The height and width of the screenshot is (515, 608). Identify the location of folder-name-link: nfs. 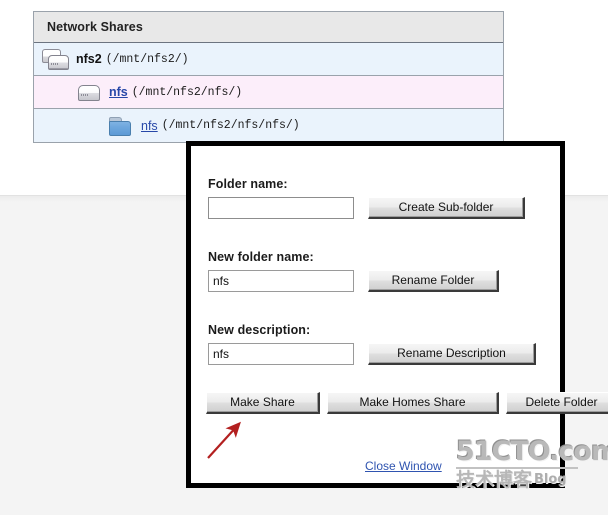
(149, 126).